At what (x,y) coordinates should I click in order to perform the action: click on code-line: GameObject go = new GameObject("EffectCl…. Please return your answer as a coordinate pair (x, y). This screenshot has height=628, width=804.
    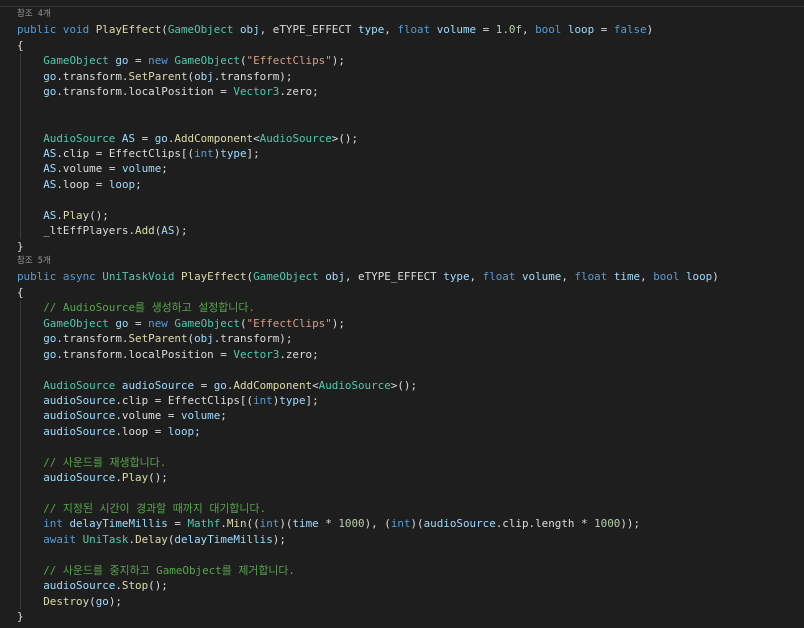
    Looking at the image, I should click on (402, 61).